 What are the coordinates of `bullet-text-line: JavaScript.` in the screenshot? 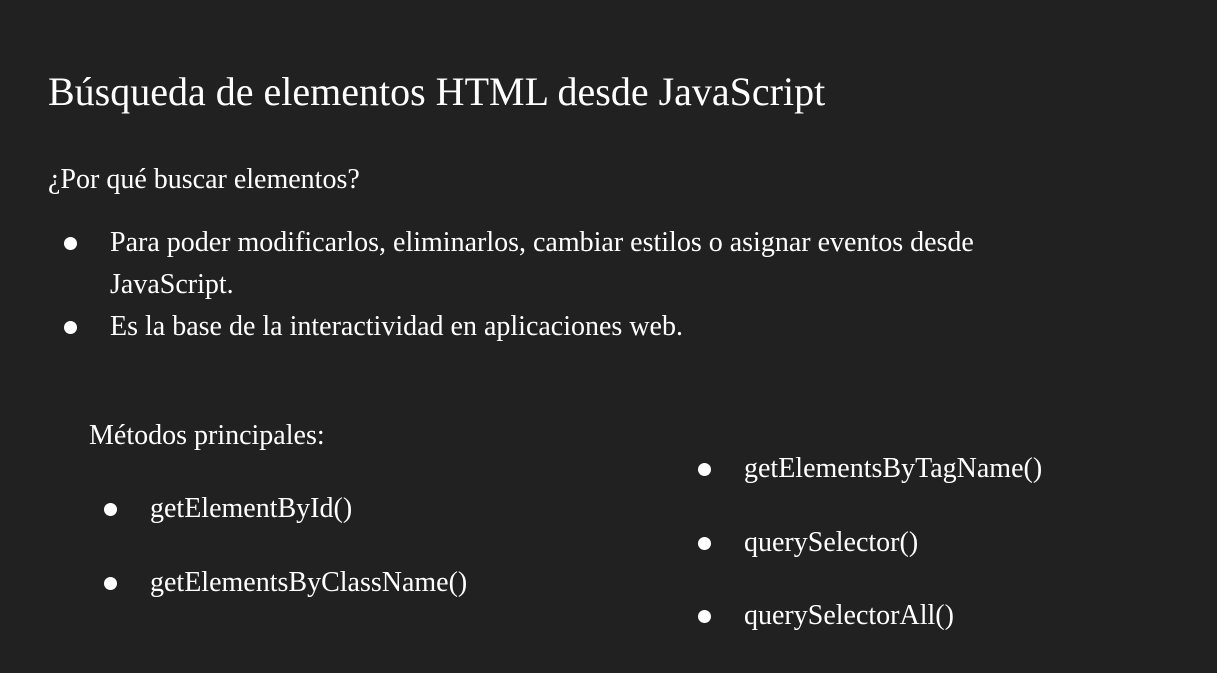 It's located at (172, 284).